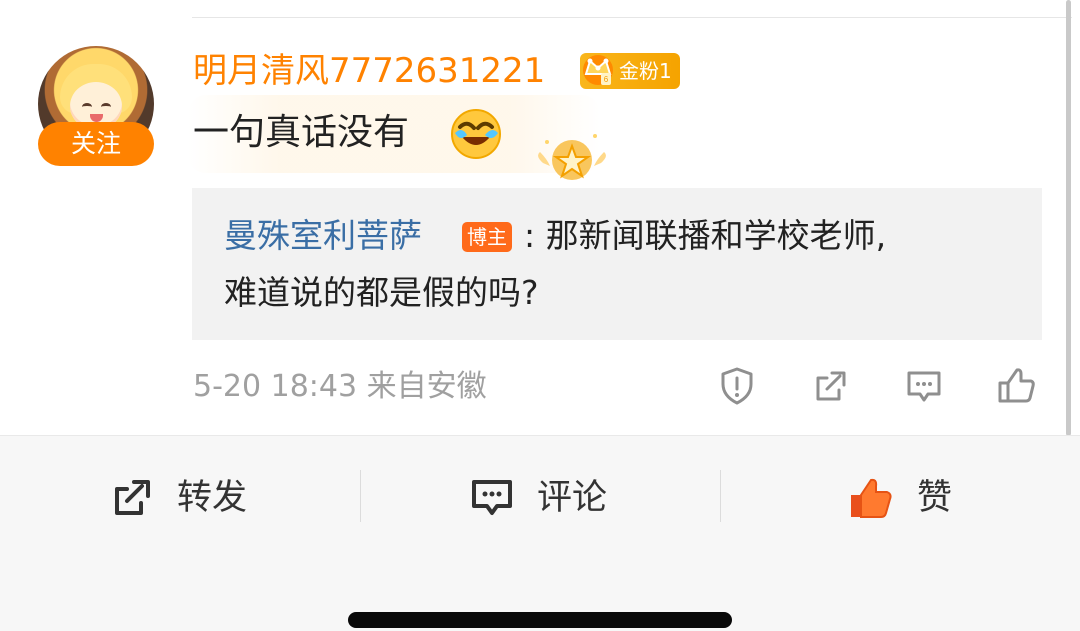 The width and height of the screenshot is (1080, 631). I want to click on shield-alert-icon, so click(737, 386).